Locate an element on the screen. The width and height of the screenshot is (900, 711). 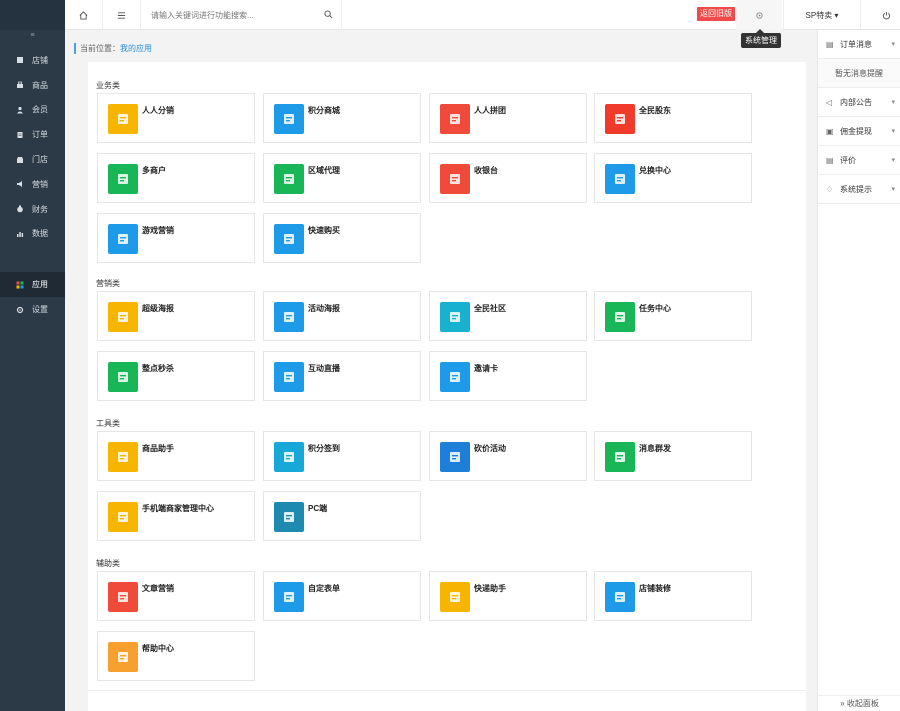
bell-icon: ♢ is located at coordinates (830, 189).